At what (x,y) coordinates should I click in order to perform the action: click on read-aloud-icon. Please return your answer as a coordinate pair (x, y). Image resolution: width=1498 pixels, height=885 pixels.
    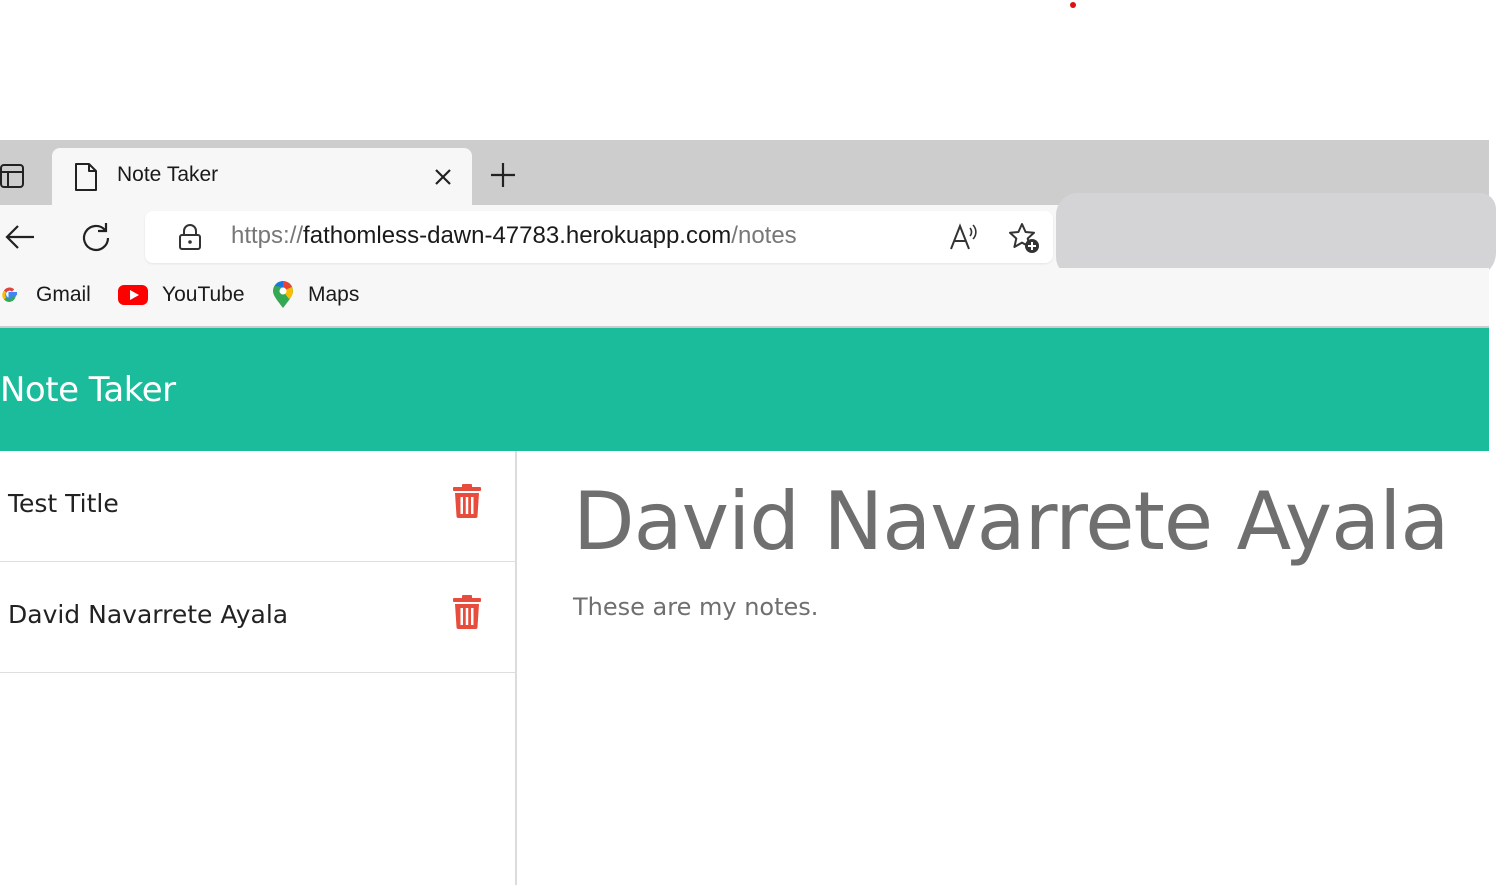
    Looking at the image, I should click on (963, 237).